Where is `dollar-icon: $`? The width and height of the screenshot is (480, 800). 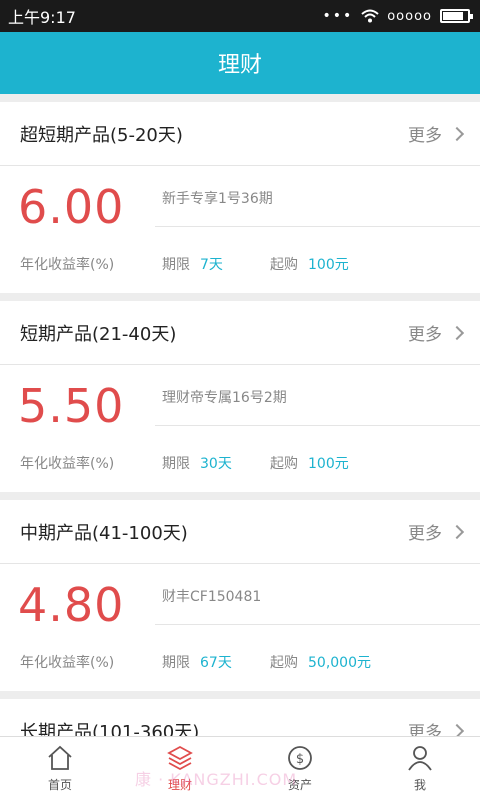
dollar-icon: $ is located at coordinates (300, 758).